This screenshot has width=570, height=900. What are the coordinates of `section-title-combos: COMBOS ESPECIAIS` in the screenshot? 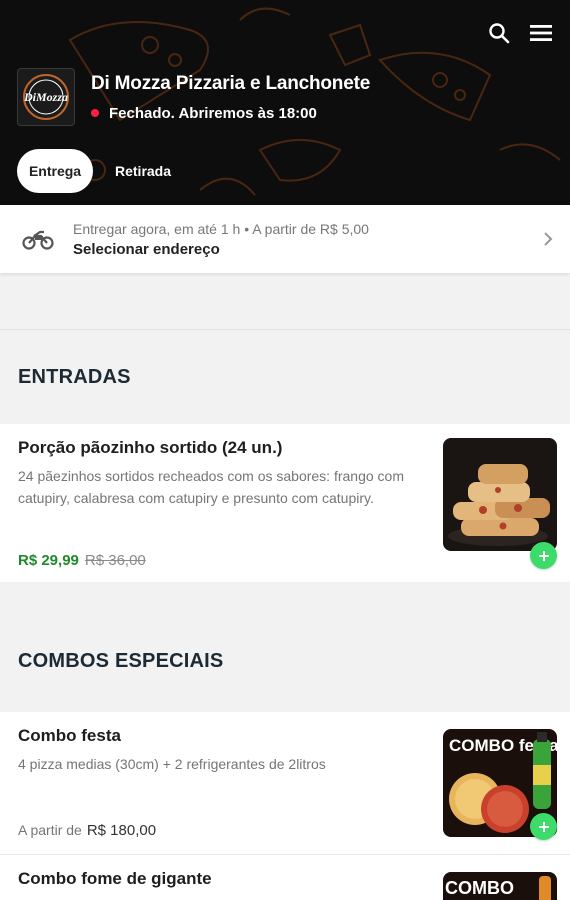 It's located at (285, 648).